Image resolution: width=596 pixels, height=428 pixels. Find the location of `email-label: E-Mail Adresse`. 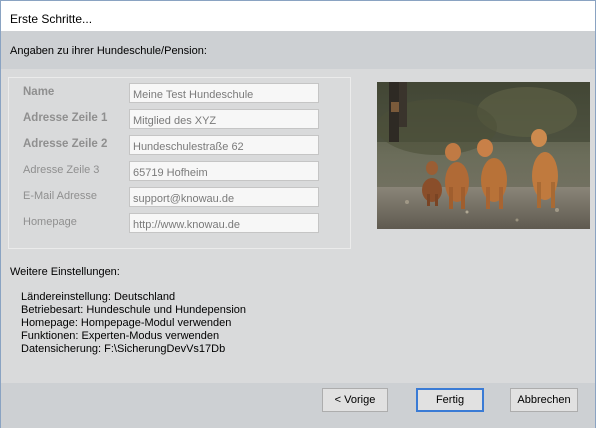

email-label: E-Mail Adresse is located at coordinates (60, 196).